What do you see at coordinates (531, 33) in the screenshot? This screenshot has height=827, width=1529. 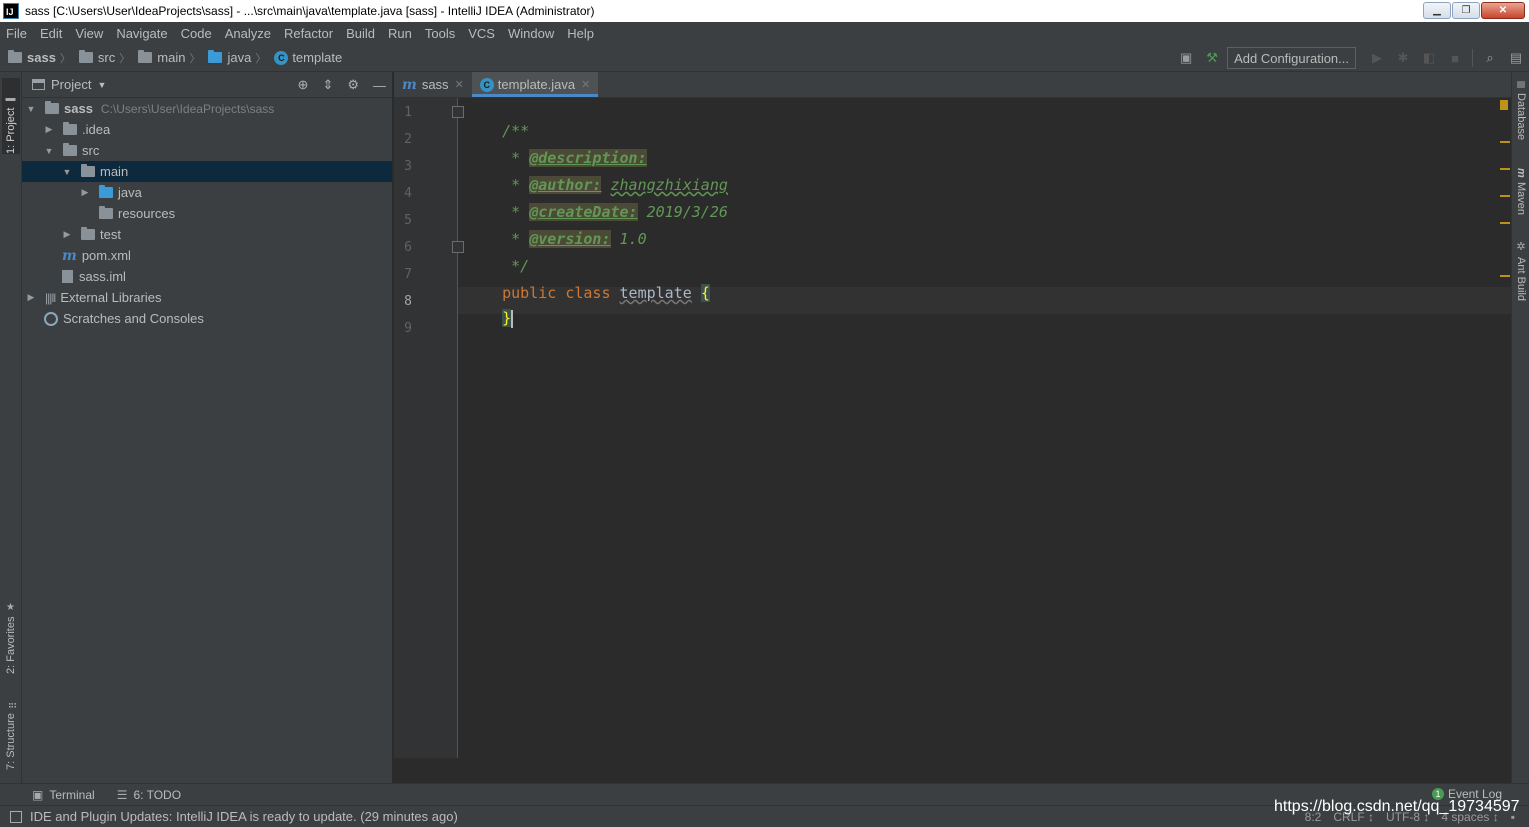 I see `menu-window: Window` at bounding box center [531, 33].